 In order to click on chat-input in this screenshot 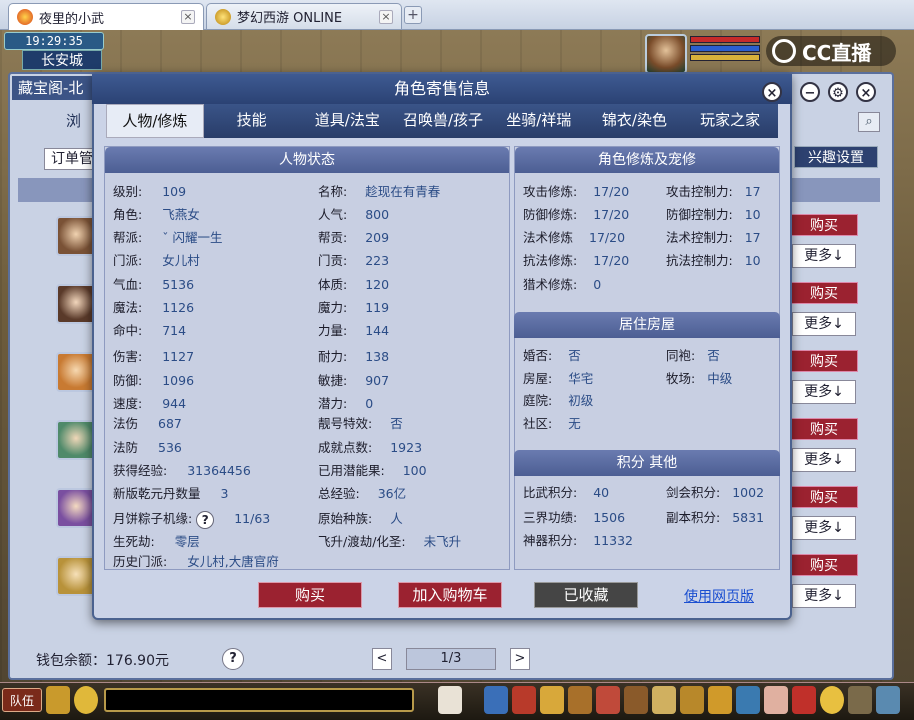, I will do `click(259, 700)`.